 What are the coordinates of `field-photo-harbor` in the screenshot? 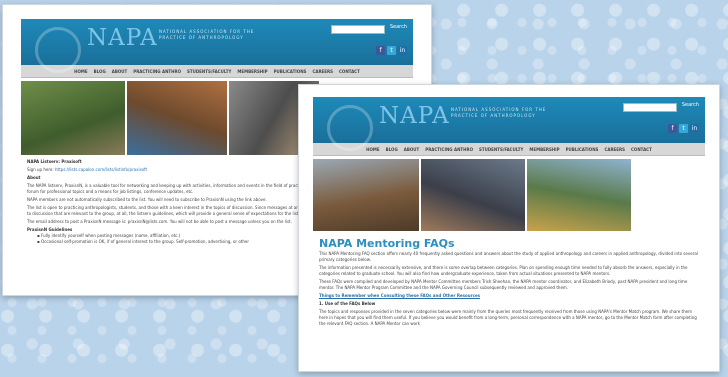 It's located at (579, 195).